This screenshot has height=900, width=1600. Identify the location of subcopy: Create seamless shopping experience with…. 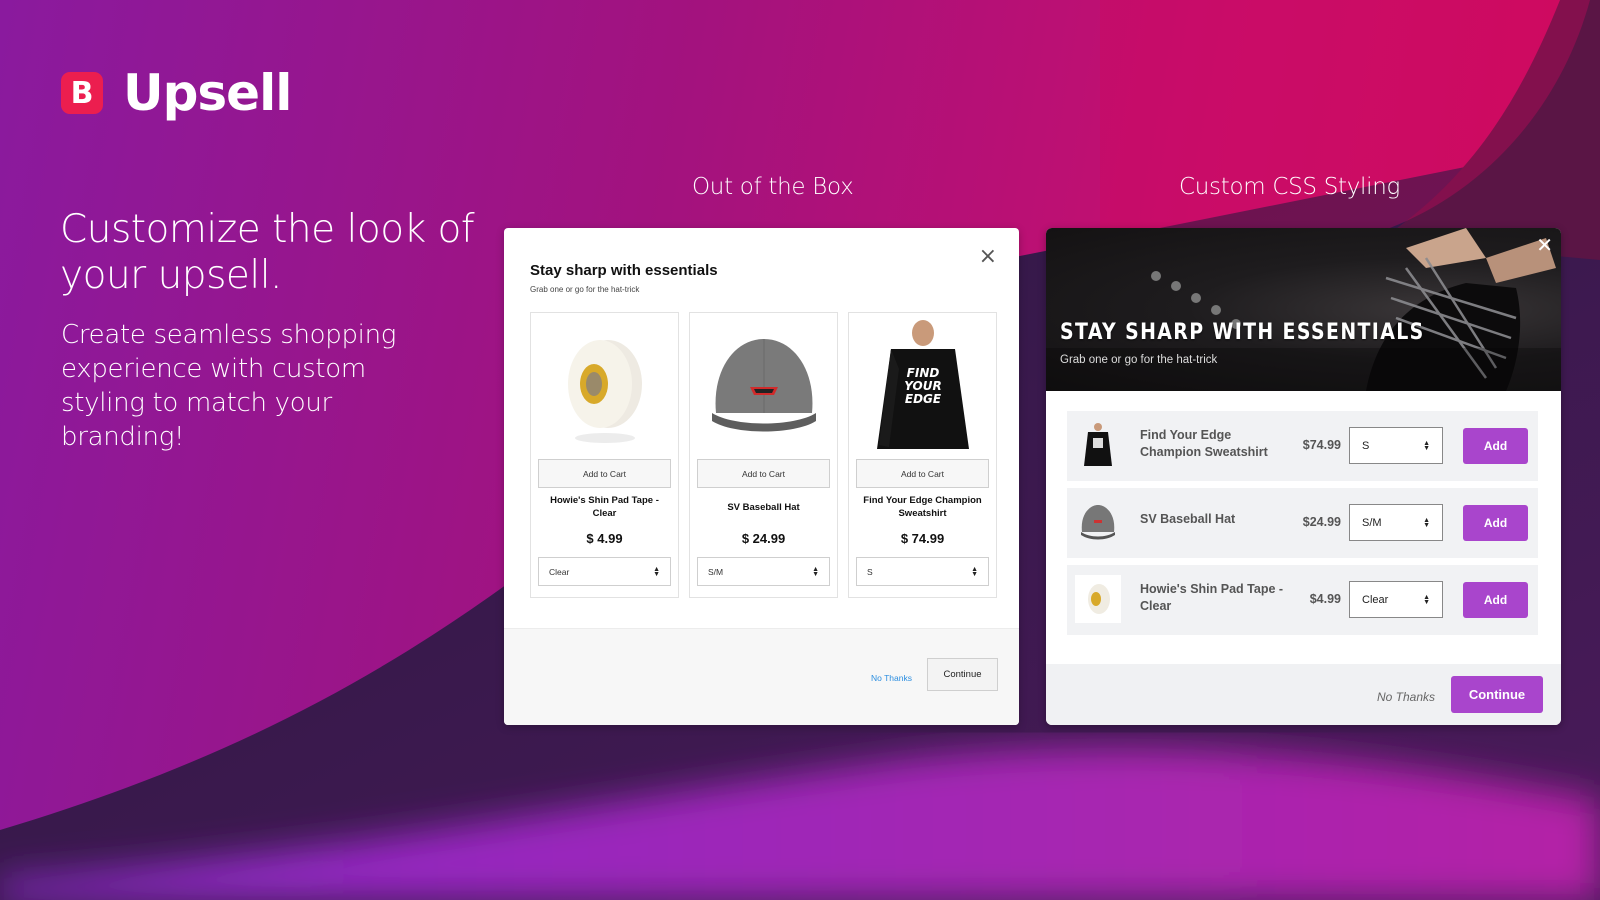
(229, 386).